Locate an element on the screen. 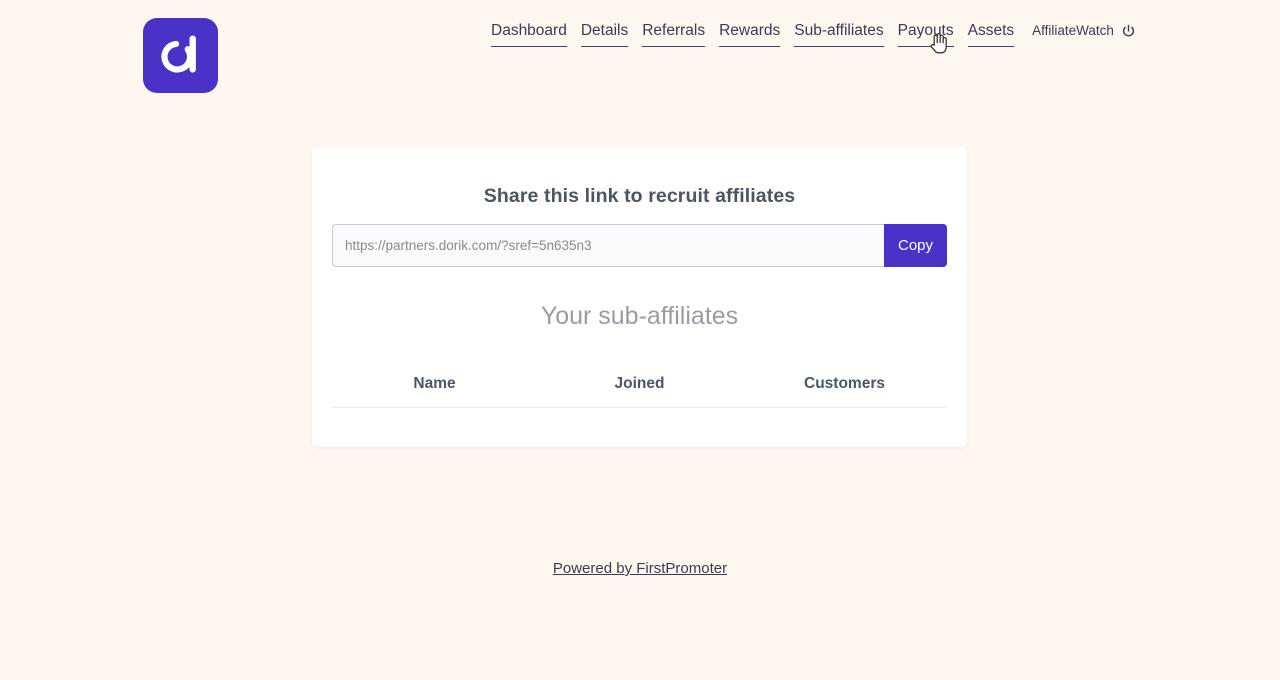  nav-item-details: Details is located at coordinates (604, 34).